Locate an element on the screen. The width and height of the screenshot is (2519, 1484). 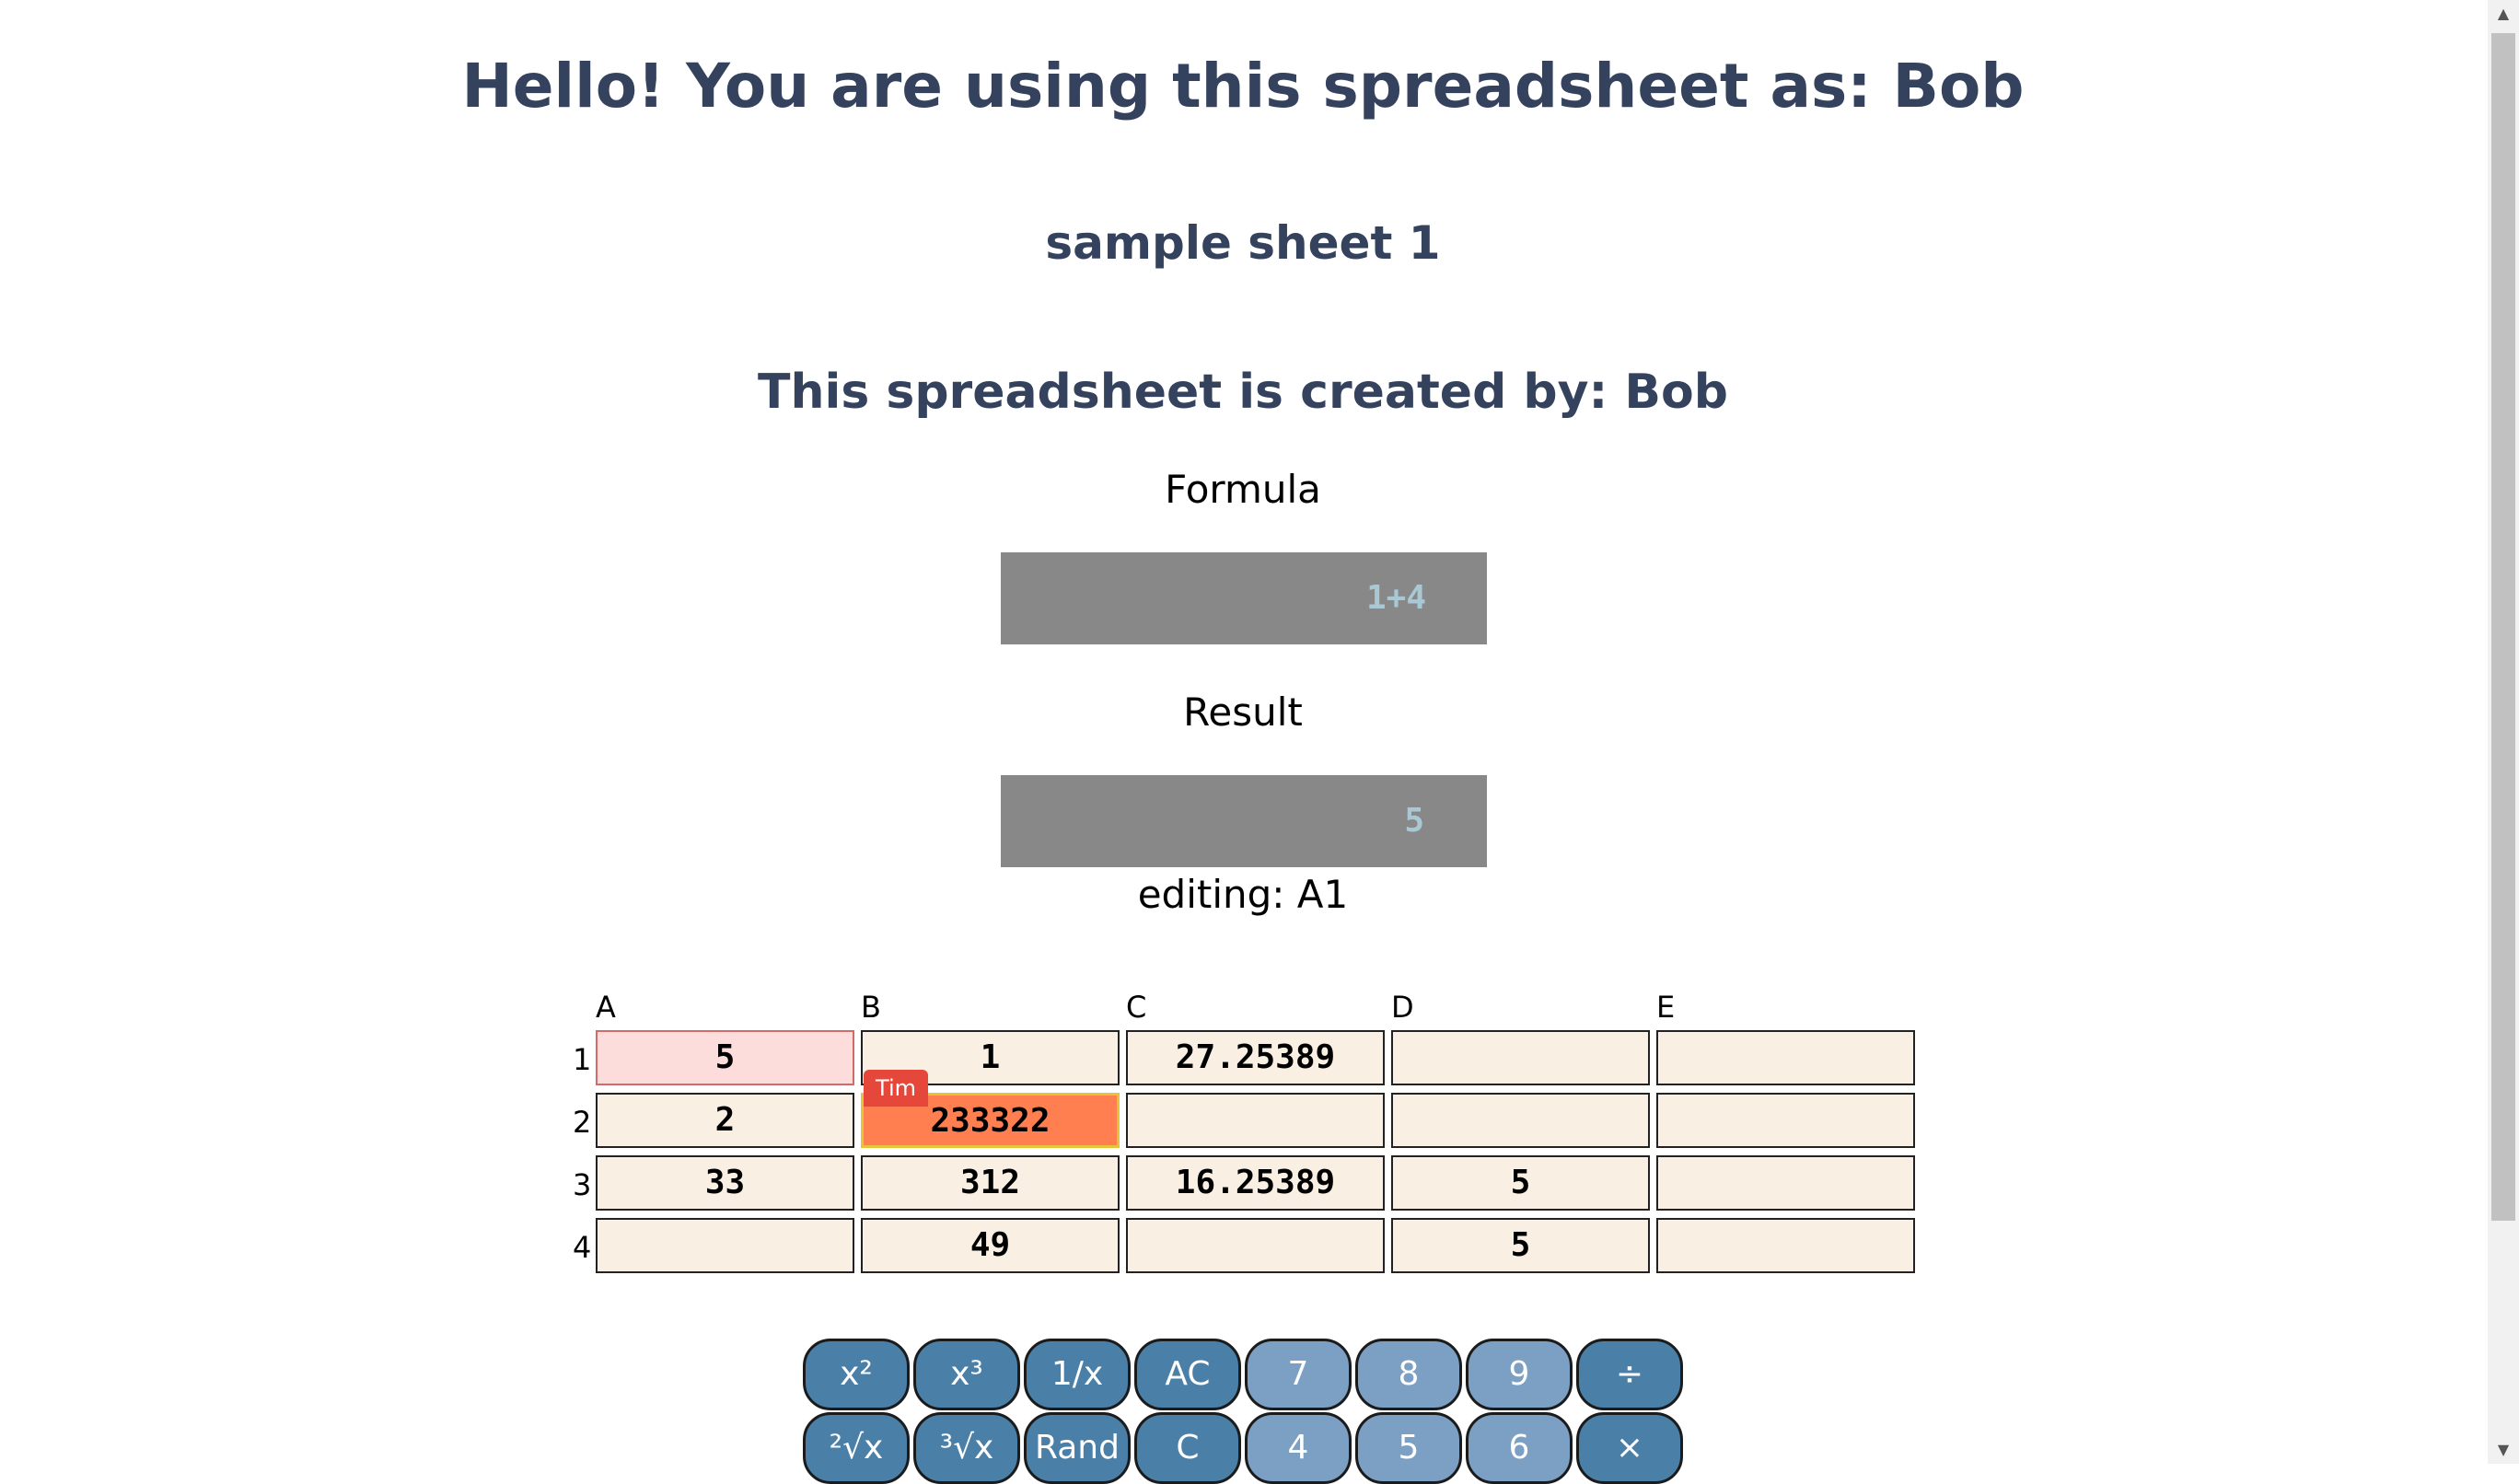
cell-b4: 49 is located at coordinates (990, 1245).